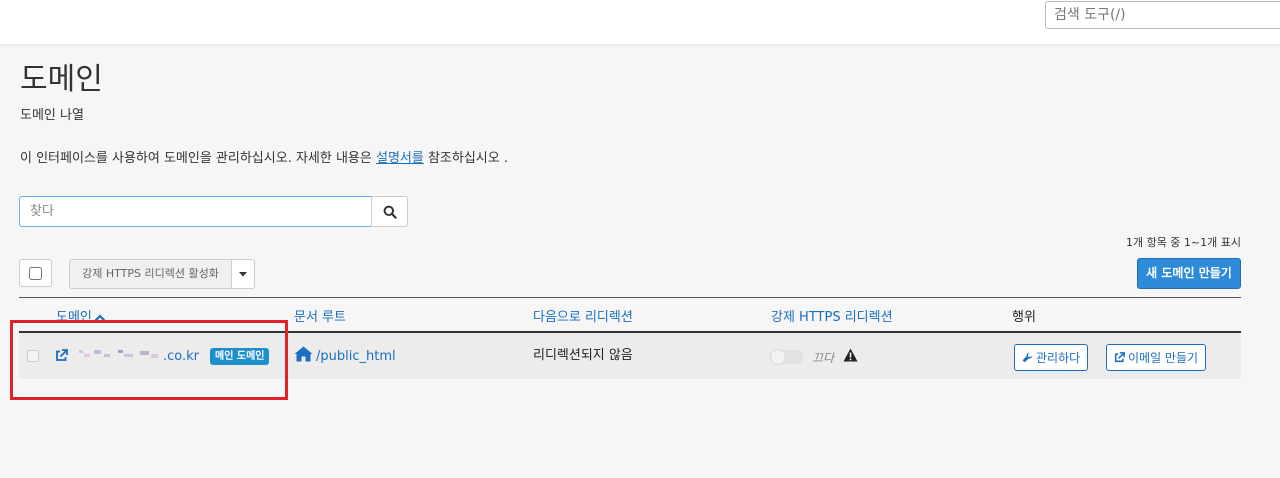  What do you see at coordinates (400, 158) in the screenshot?
I see `documentation-link: 설명서를` at bounding box center [400, 158].